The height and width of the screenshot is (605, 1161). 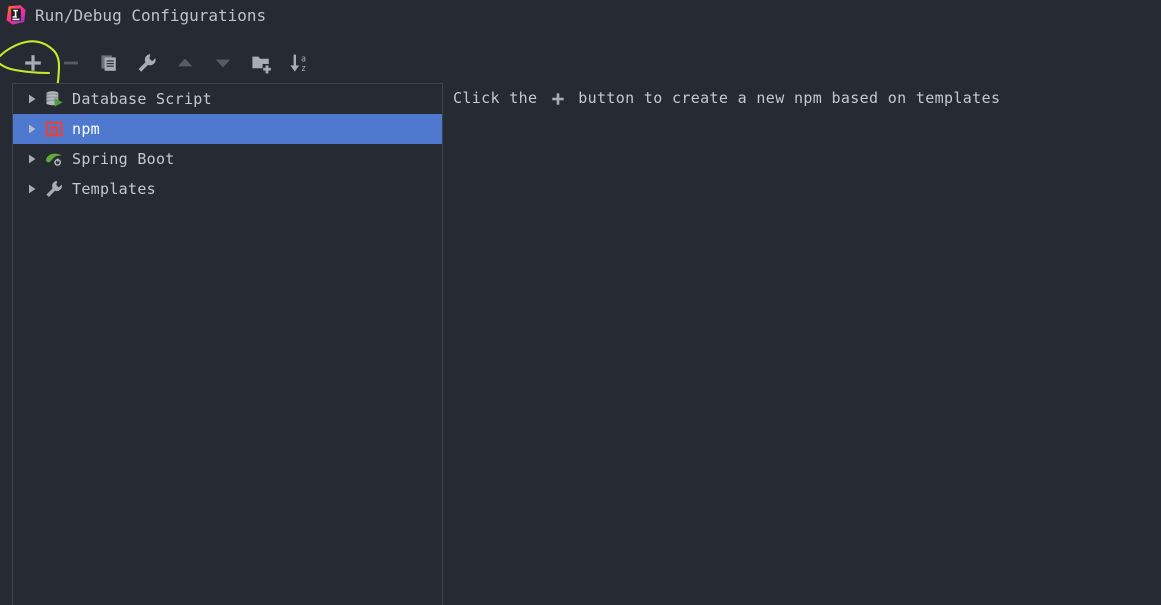 What do you see at coordinates (151, 15) in the screenshot?
I see `page-title: Run/Debug Configurations` at bounding box center [151, 15].